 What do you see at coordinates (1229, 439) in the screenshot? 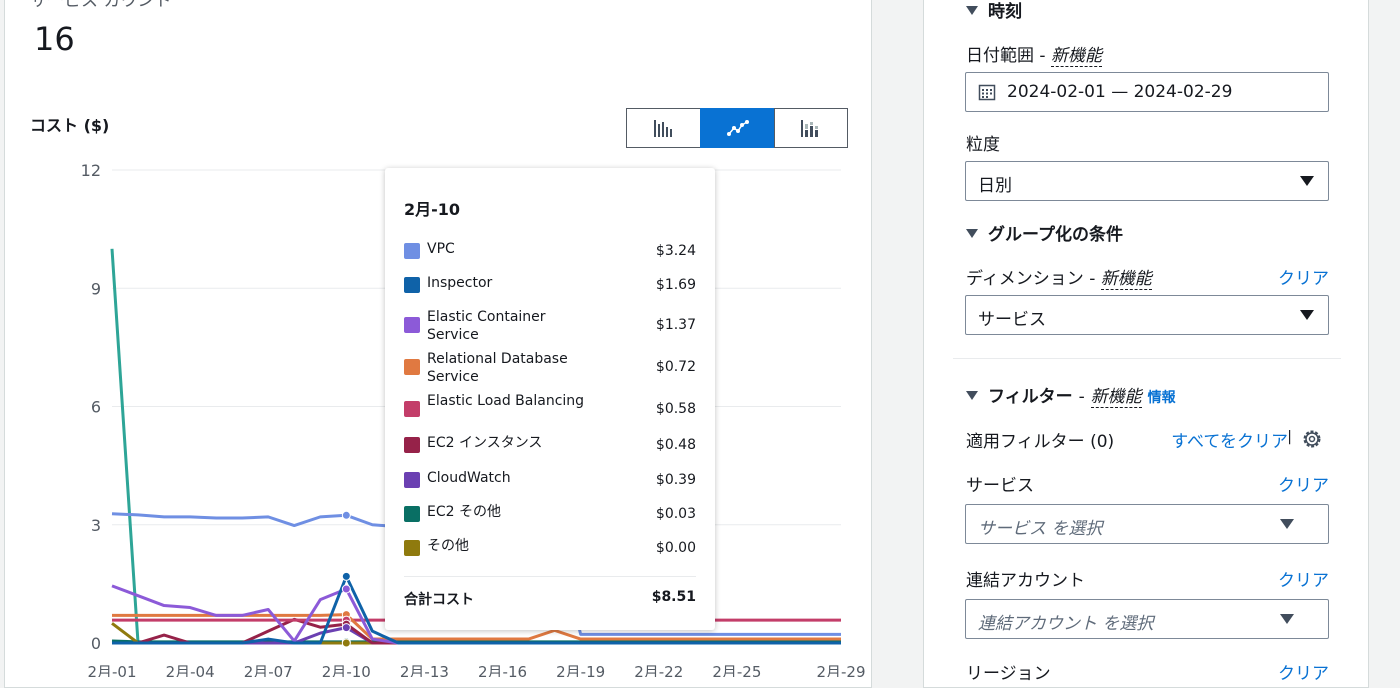
I see `clear-all-link: すべてをクリア` at bounding box center [1229, 439].